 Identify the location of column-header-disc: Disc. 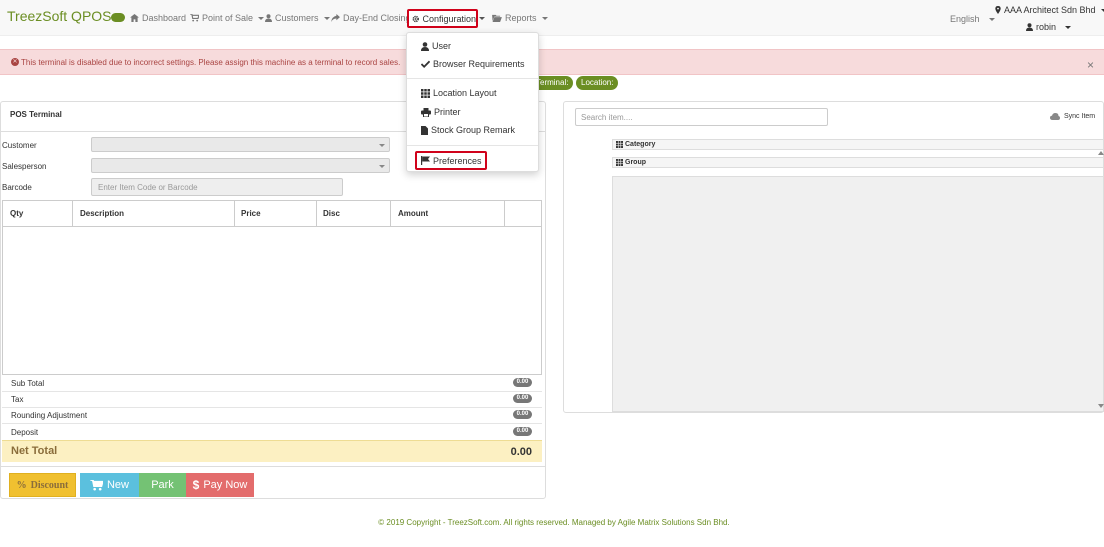
(331, 213).